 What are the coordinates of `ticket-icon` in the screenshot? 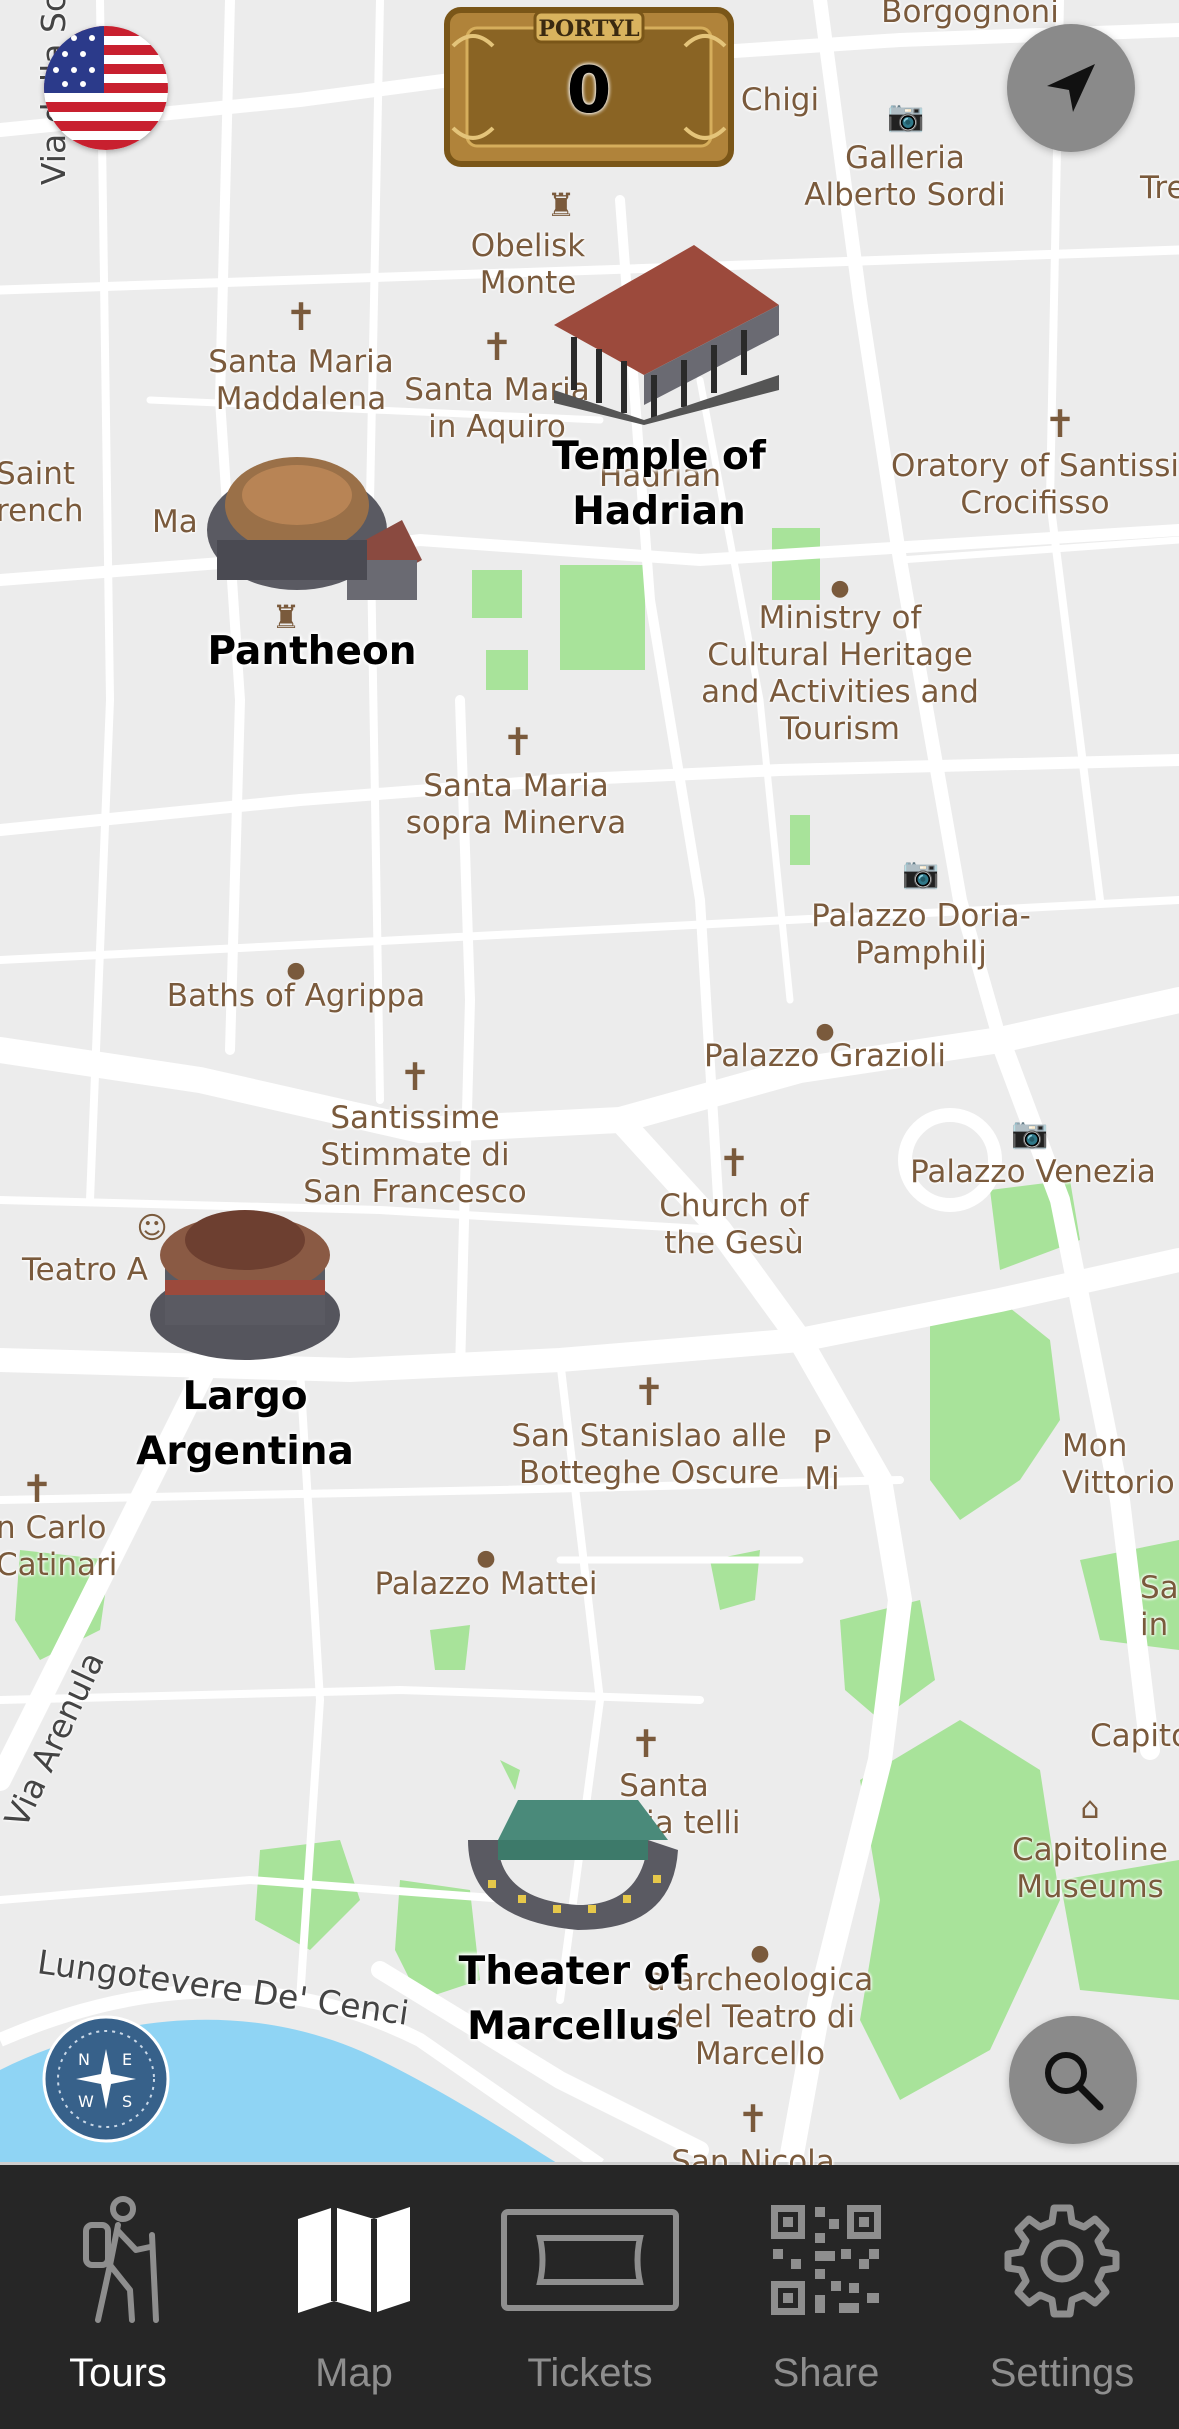 It's located at (590, 2260).